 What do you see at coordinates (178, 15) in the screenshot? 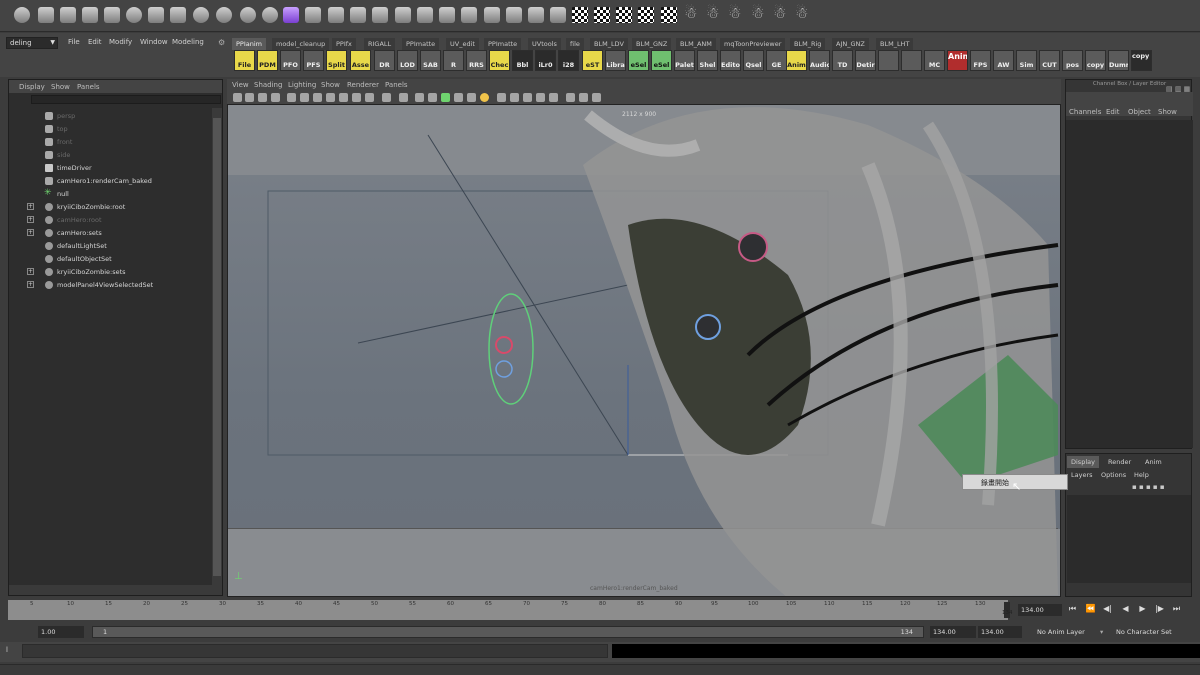
I see `pipe-icon` at bounding box center [178, 15].